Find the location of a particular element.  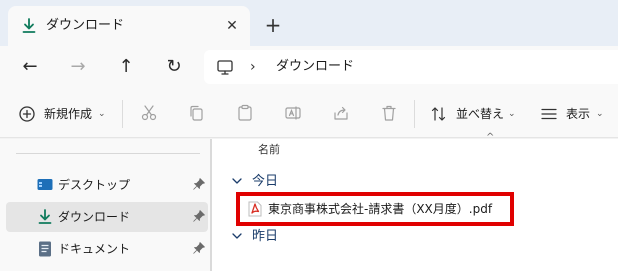

sort-ascending-indicator: ^ is located at coordinates (490, 137).